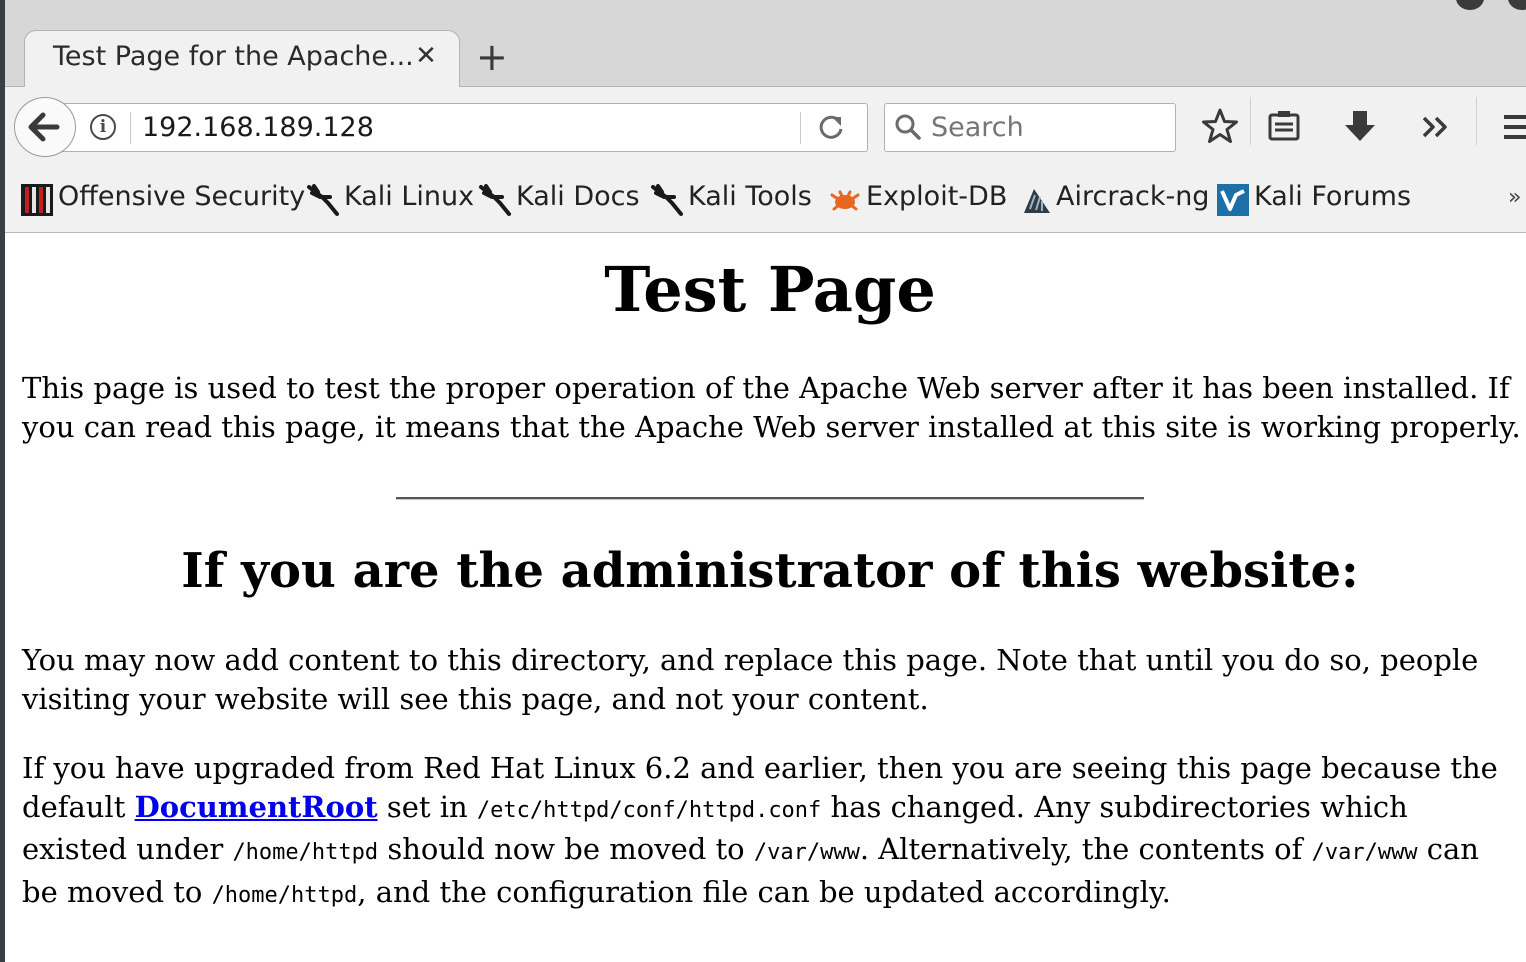  Describe the element at coordinates (426, 56) in the screenshot. I see `close-tab-icon: ✕` at that location.